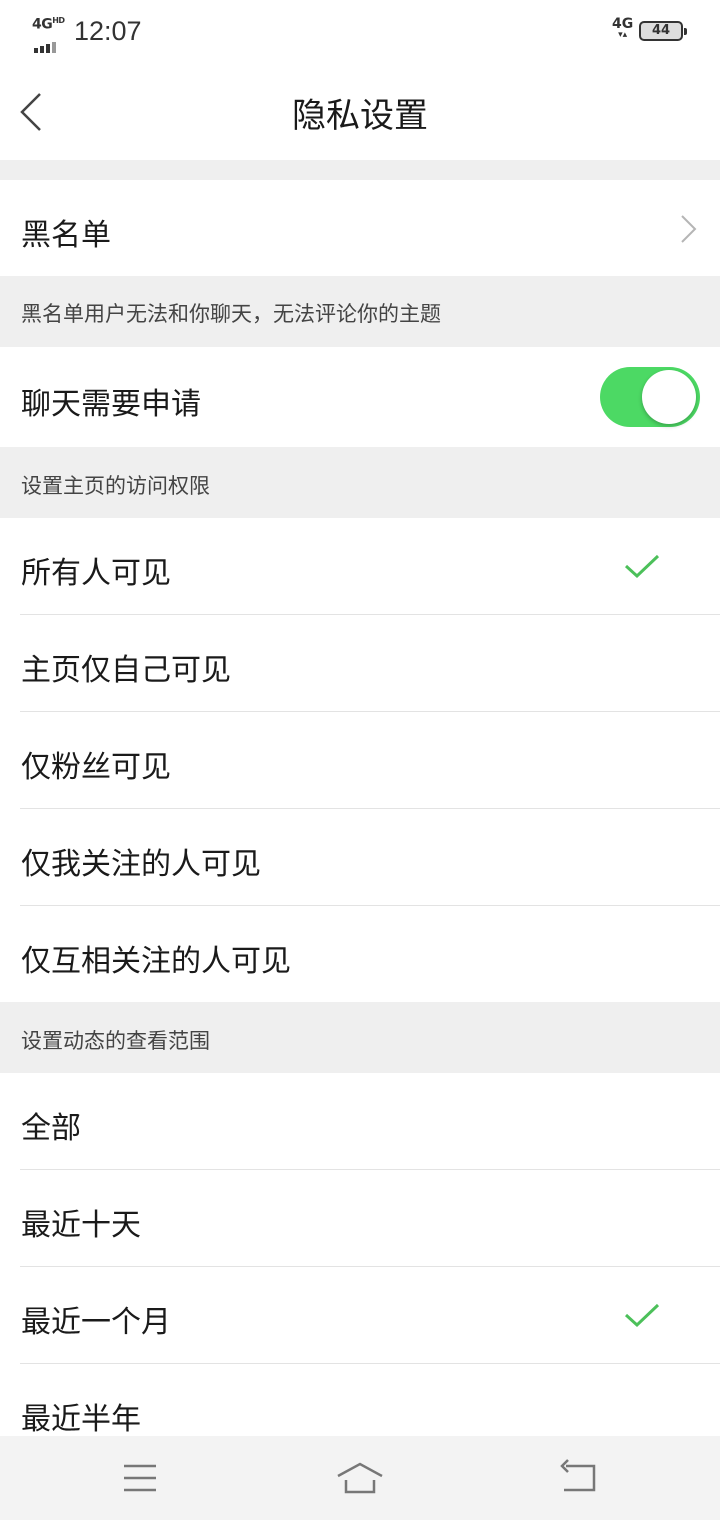  Describe the element at coordinates (96, 573) in the screenshot. I see `option-label: 所有人可见` at that location.